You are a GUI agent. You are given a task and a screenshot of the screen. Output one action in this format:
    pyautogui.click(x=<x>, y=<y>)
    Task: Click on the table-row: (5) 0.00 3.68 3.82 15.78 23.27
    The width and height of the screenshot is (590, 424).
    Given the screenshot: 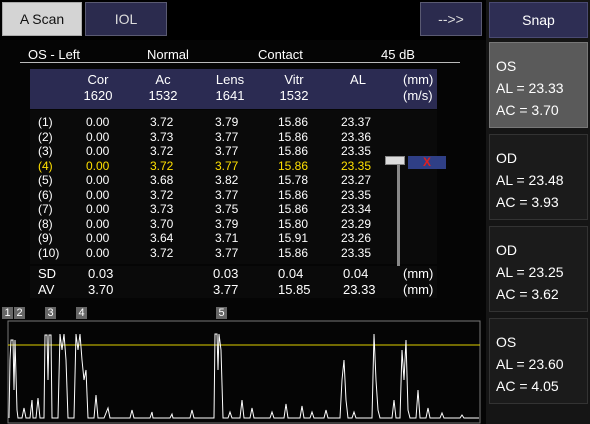 What is the action you would take?
    pyautogui.click(x=233, y=180)
    